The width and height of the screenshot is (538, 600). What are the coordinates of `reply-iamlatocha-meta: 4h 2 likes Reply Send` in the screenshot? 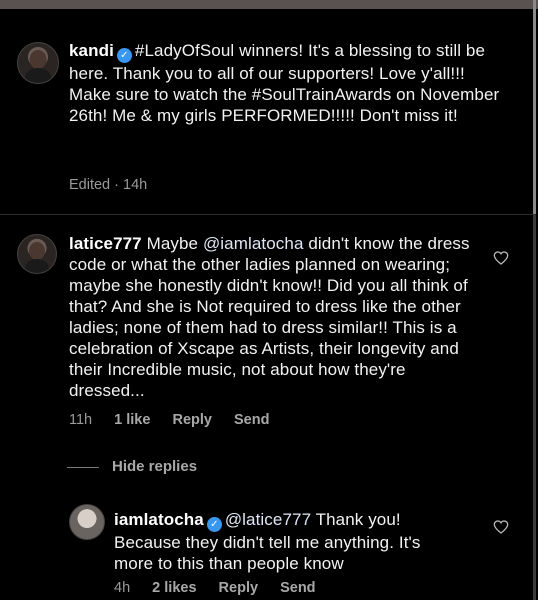 It's located at (224, 588).